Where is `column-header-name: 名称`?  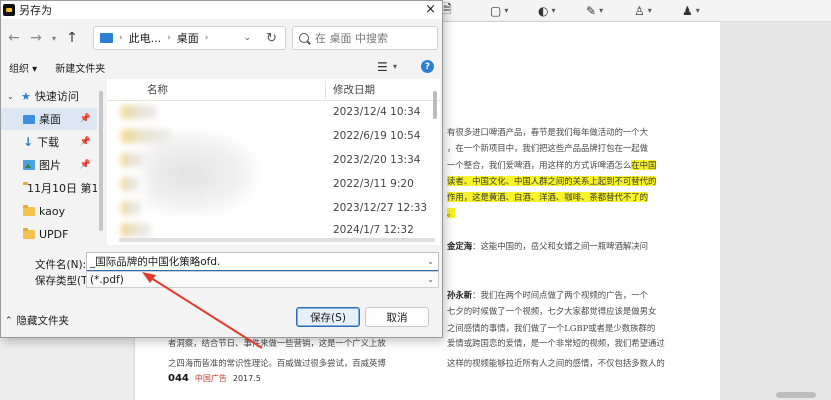
column-header-name: 名称 is located at coordinates (157, 89).